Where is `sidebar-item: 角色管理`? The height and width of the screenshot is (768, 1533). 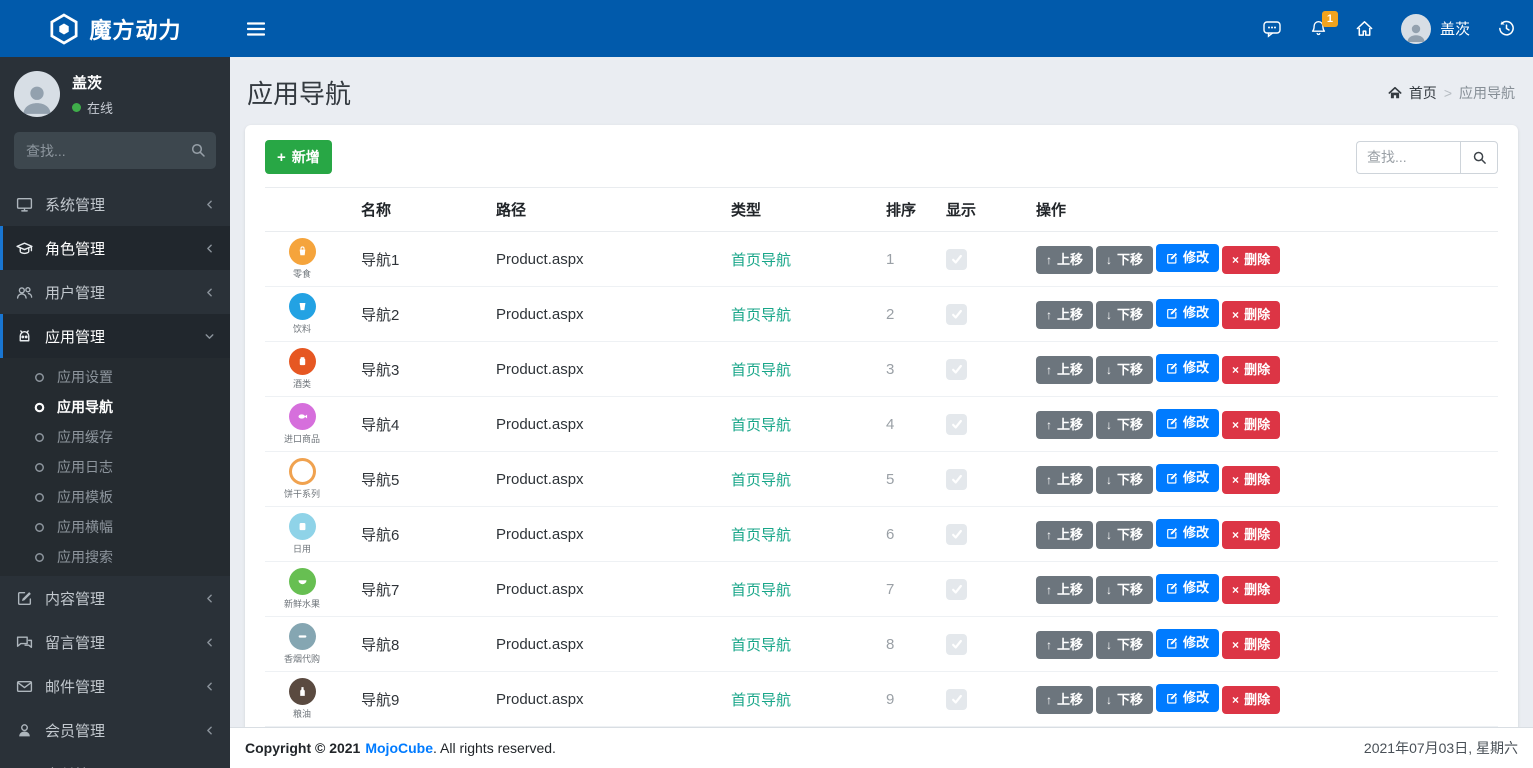 sidebar-item: 角色管理 is located at coordinates (115, 248).